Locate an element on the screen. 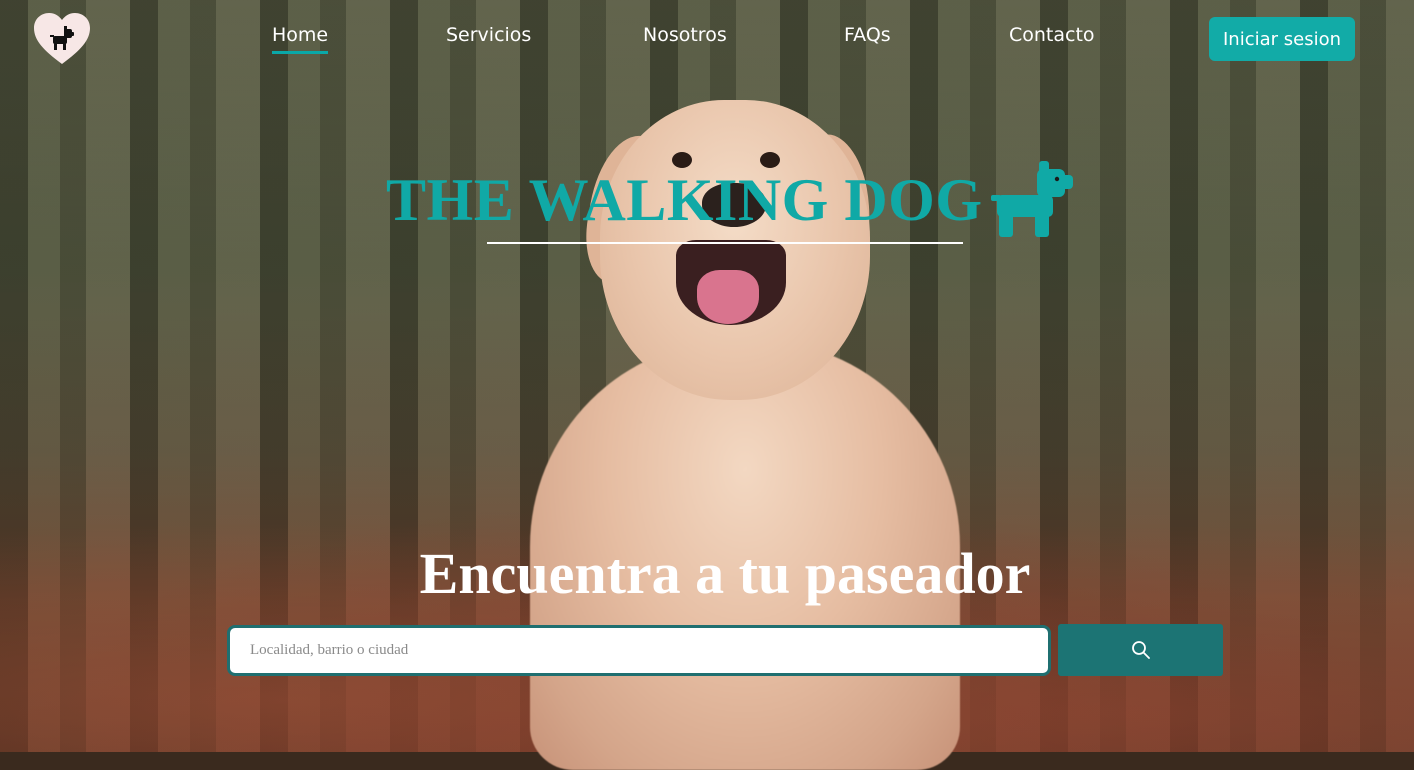  nav-servicios: Servicios is located at coordinates (488, 35).